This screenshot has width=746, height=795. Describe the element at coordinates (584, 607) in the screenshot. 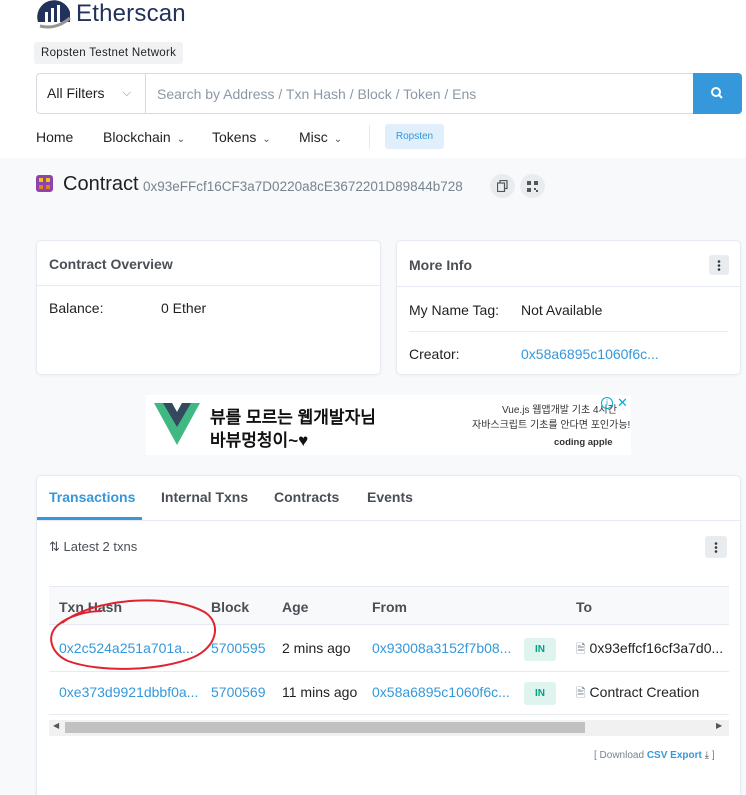

I see `col-to: To` at that location.